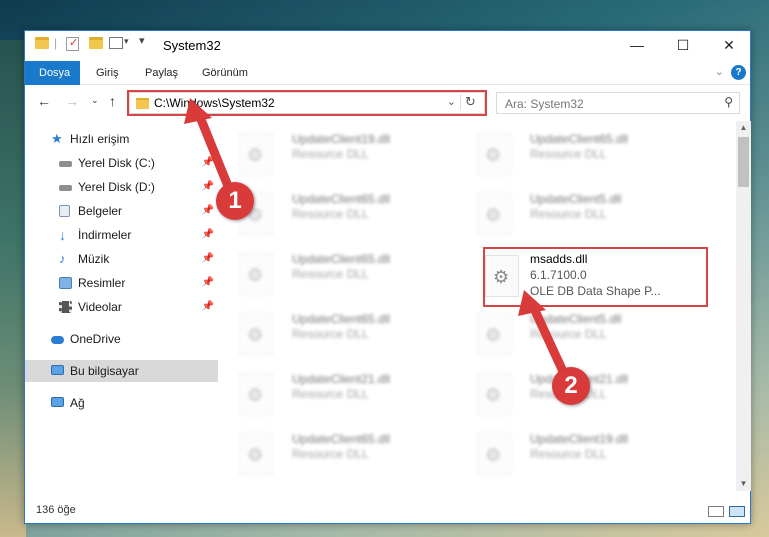  I want to click on file-name: UpdateClient5.dll, so click(576, 199).